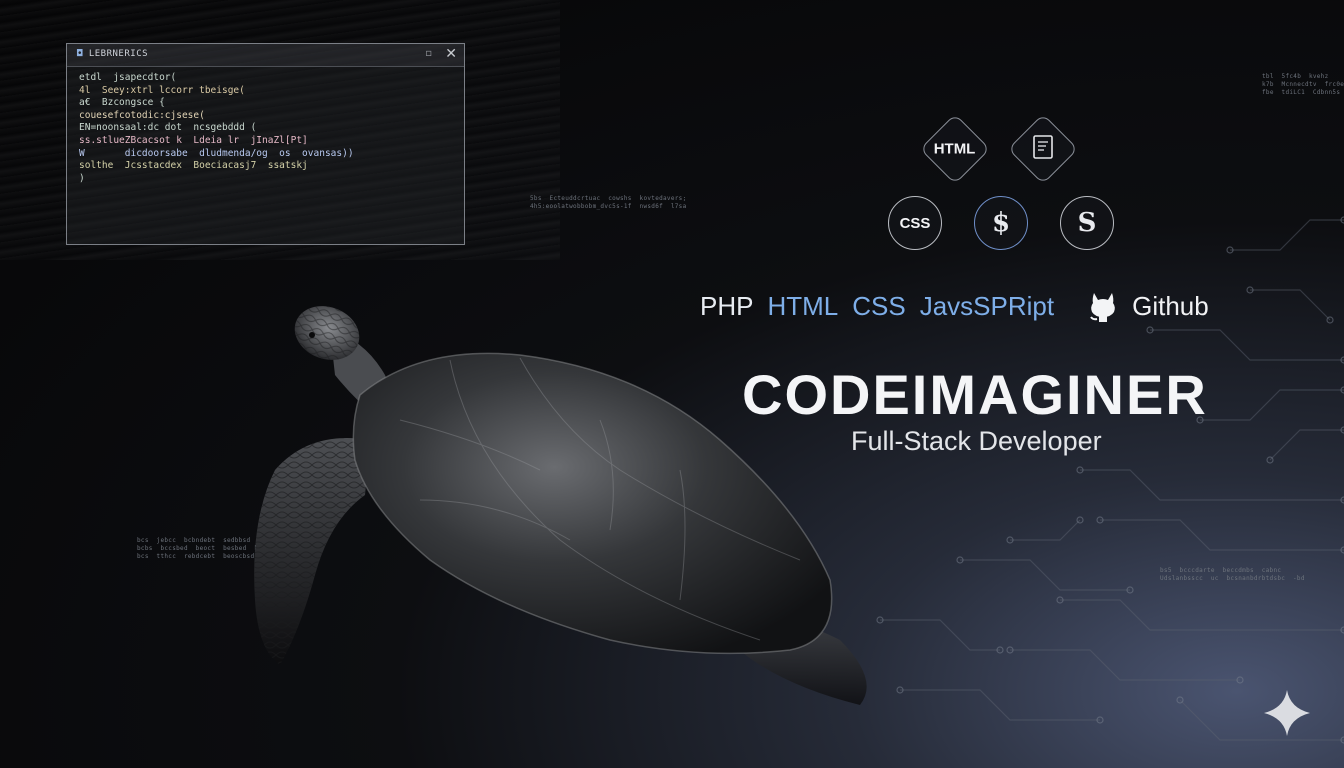 This screenshot has height=768, width=1344. Describe the element at coordinates (915, 223) in the screenshot. I see `css-badge: CSS` at that location.